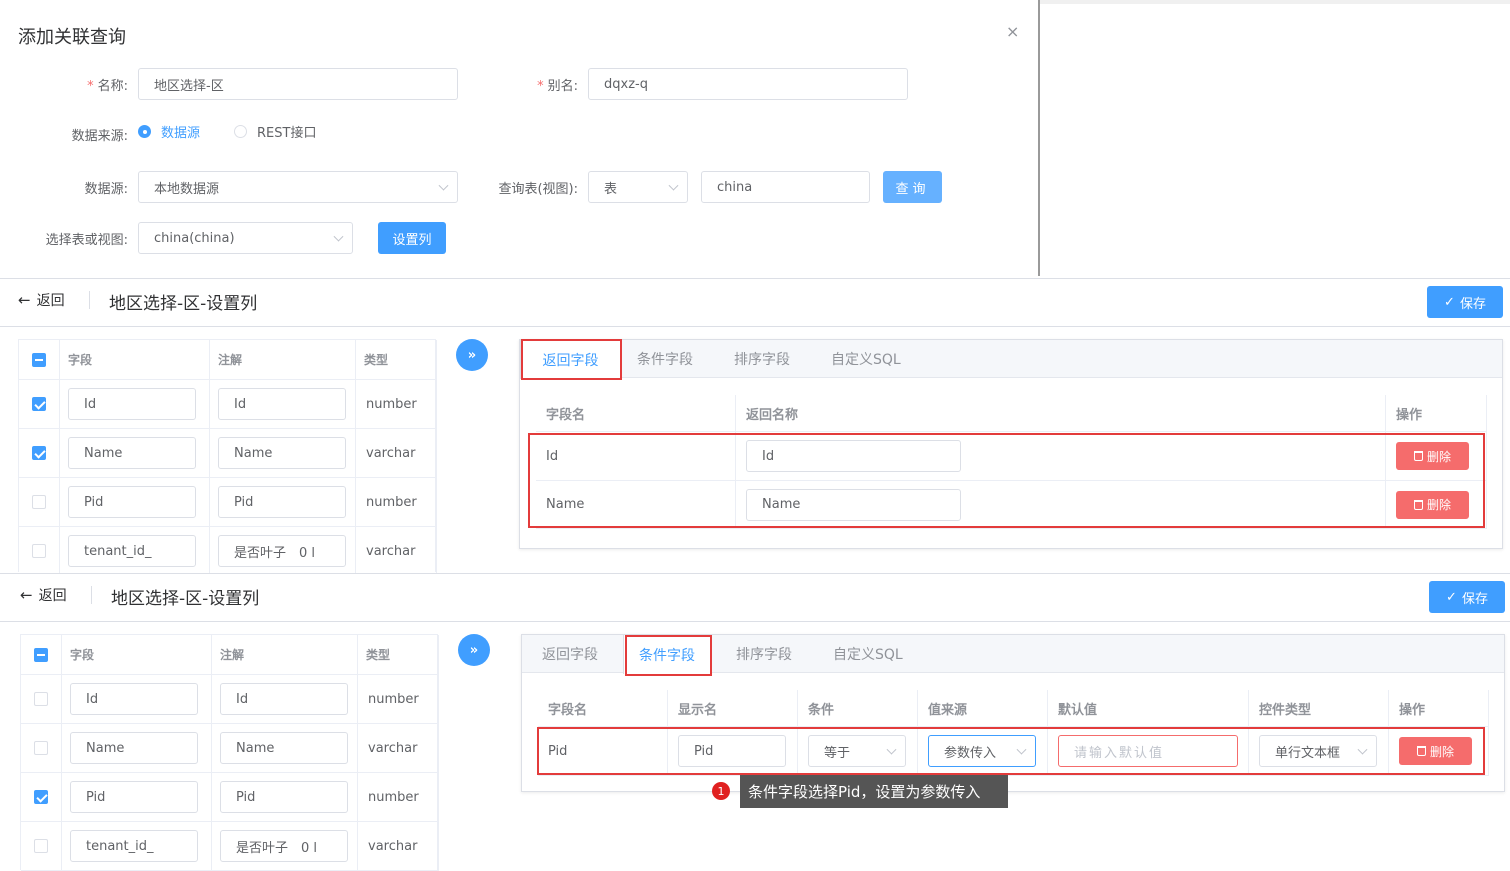 This screenshot has height=871, width=1510. What do you see at coordinates (785, 187) in the screenshot?
I see `query-table-input: china` at bounding box center [785, 187].